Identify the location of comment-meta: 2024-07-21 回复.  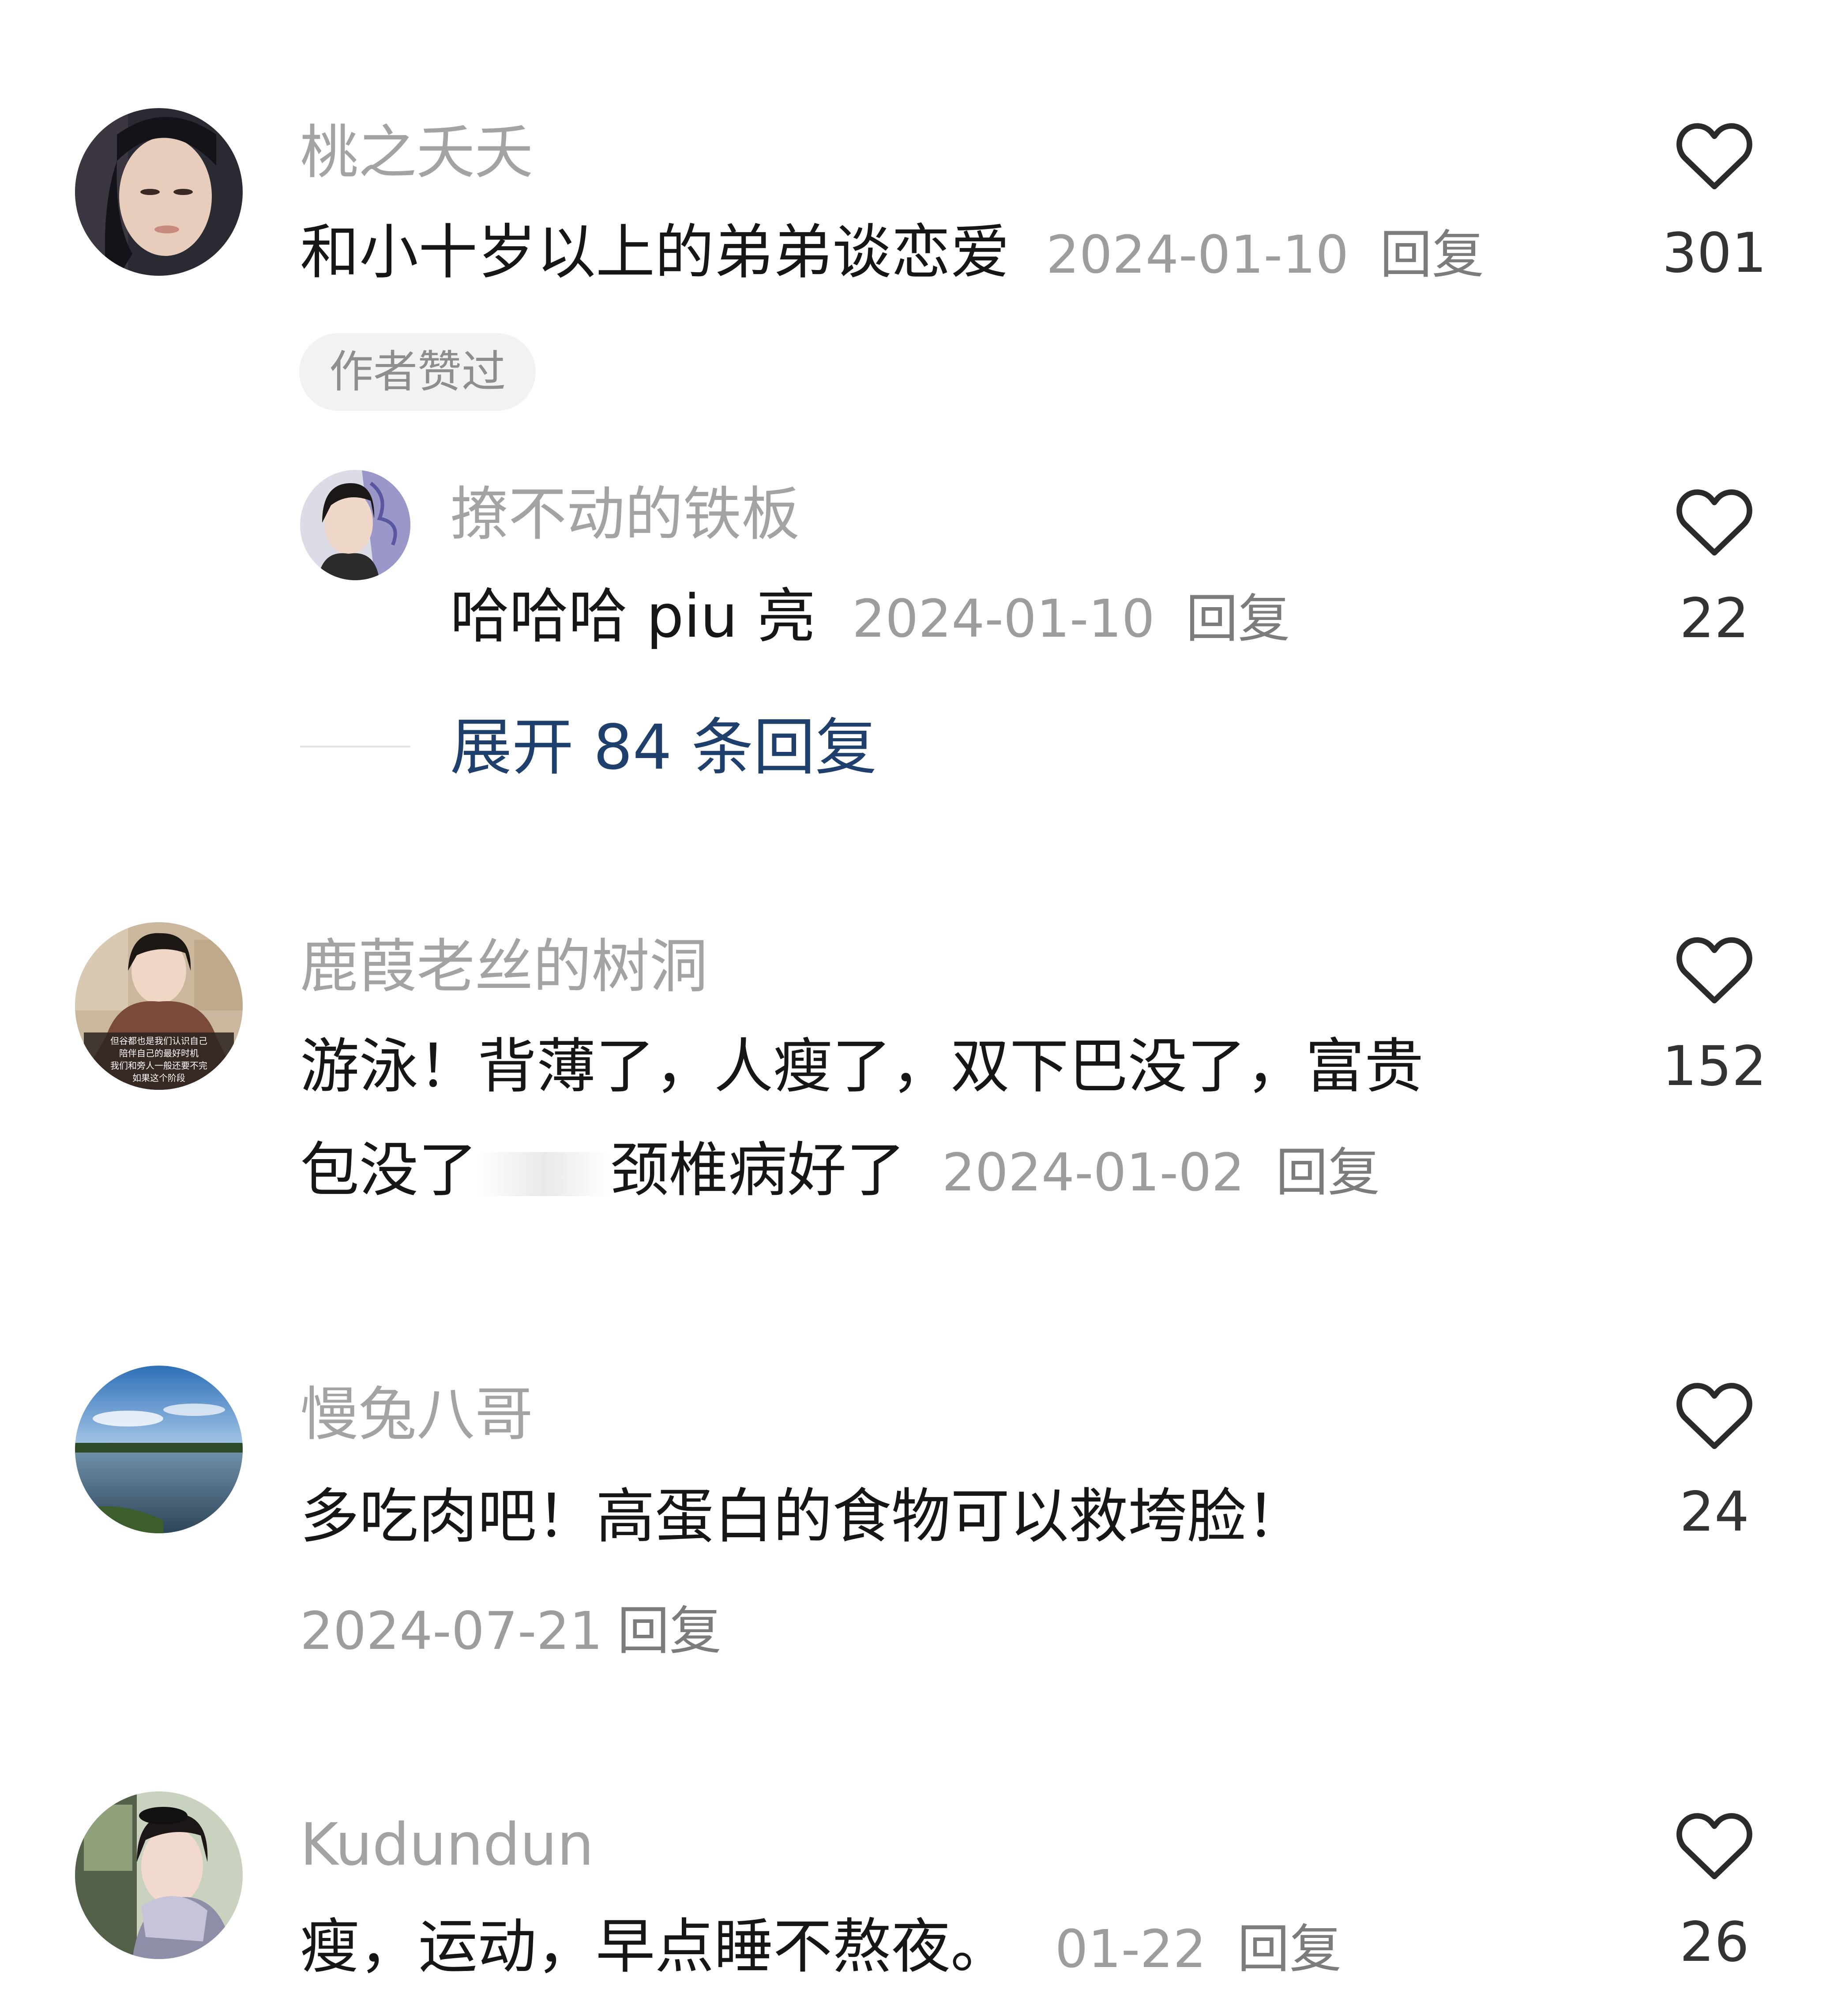
(511, 1626).